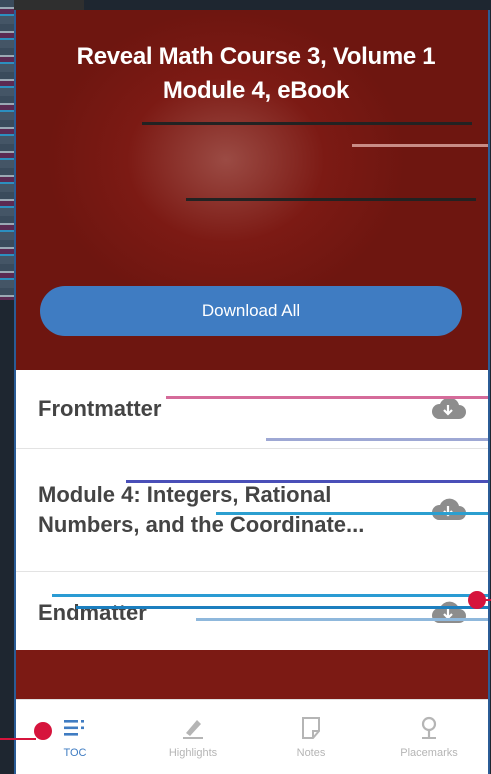 This screenshot has width=491, height=774. Describe the element at coordinates (43, 731) in the screenshot. I see `marker-dot` at that location.